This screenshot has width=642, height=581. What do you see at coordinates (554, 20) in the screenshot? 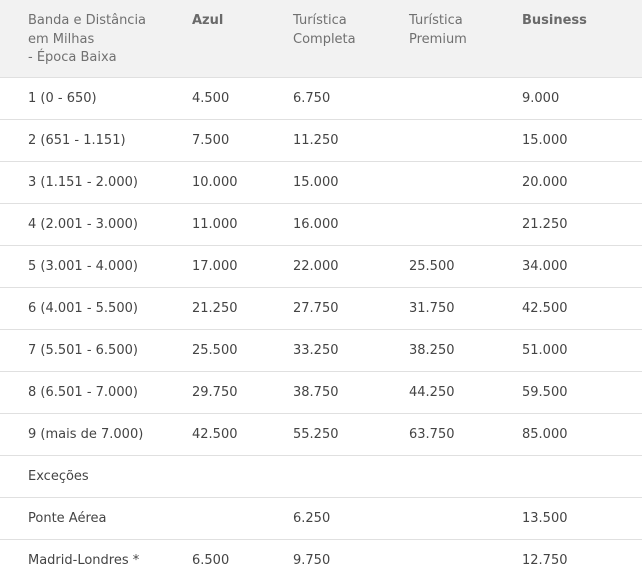
I see `header-business: Business` at bounding box center [554, 20].